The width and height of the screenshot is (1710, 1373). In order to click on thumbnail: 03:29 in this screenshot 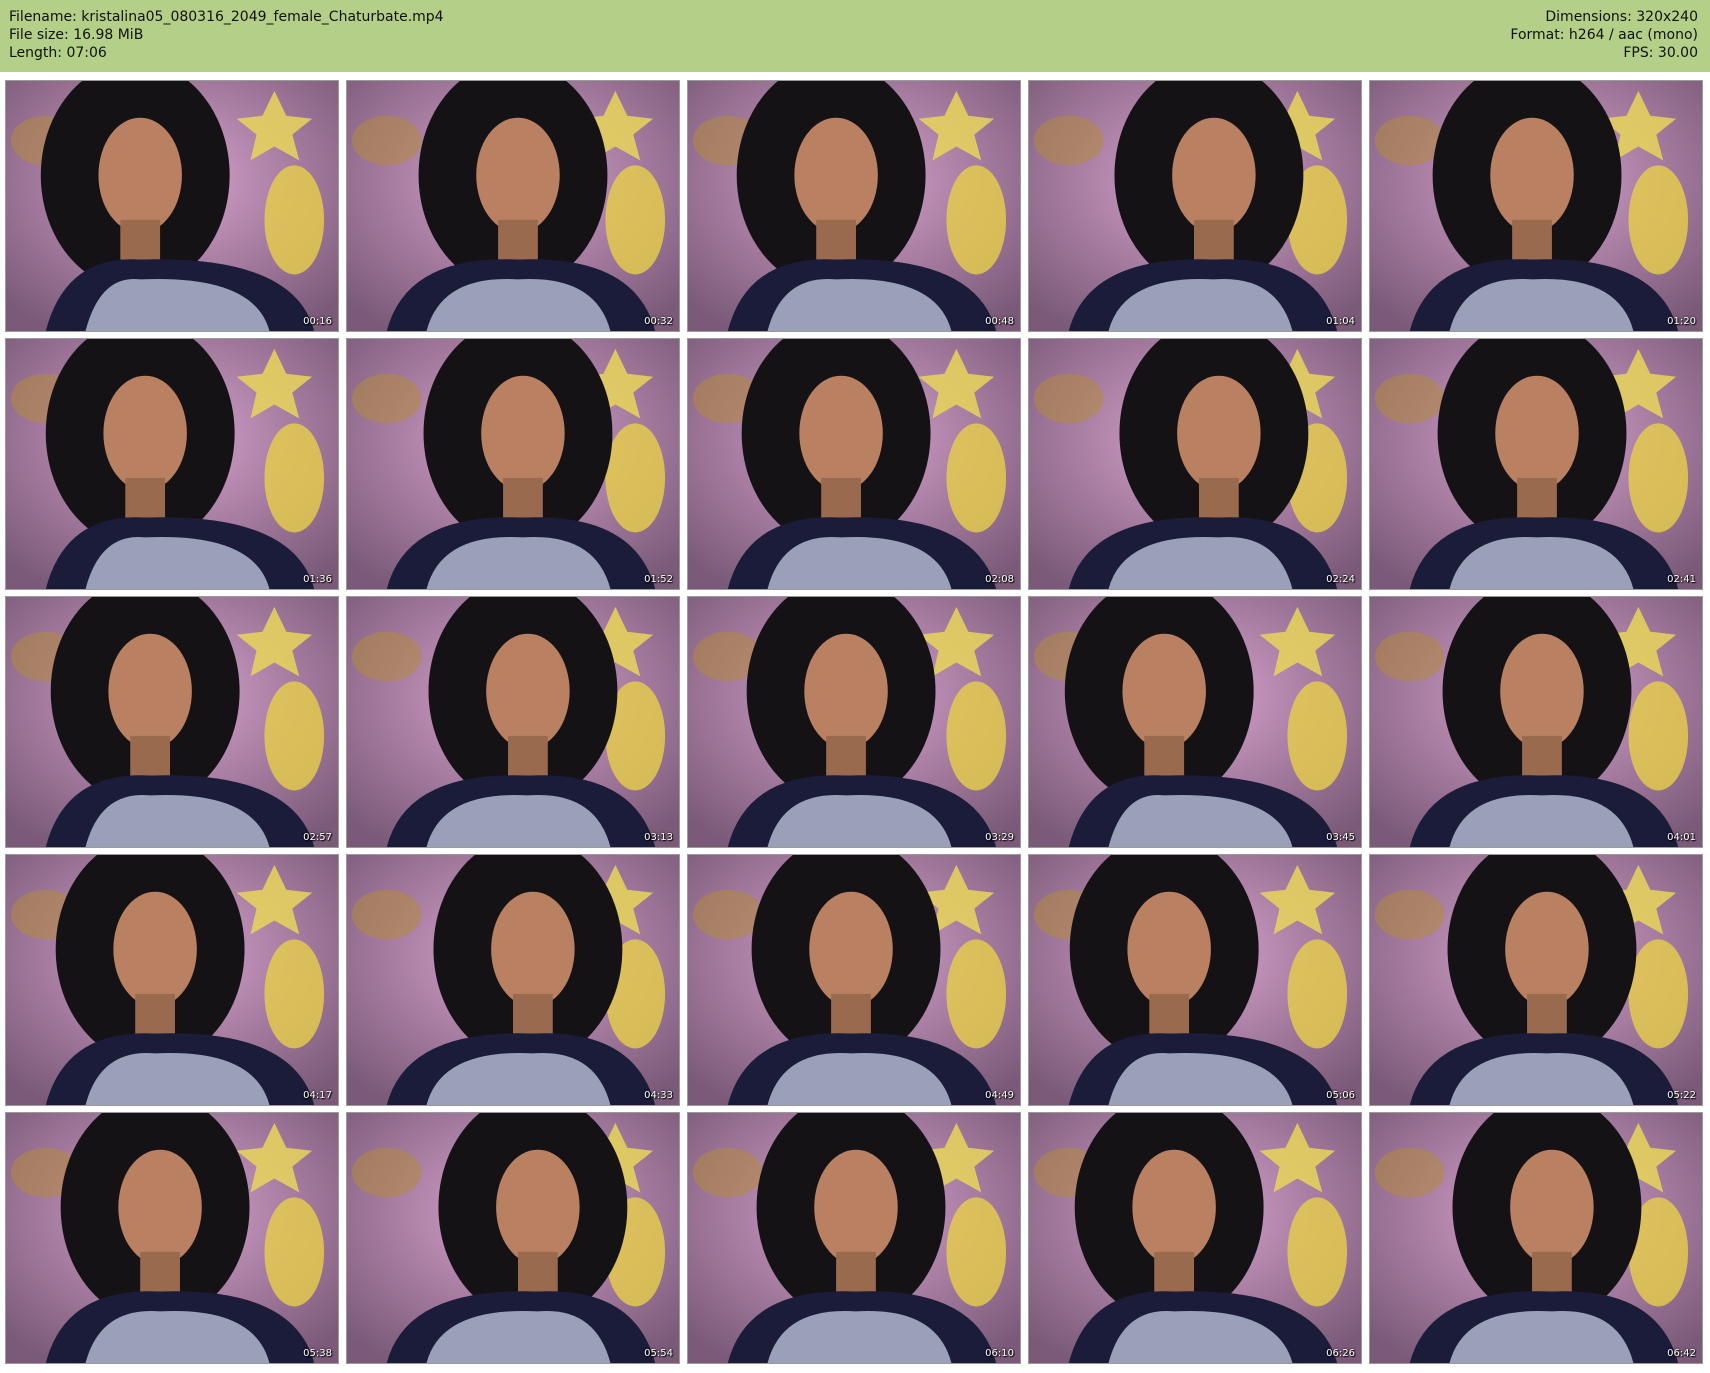, I will do `click(854, 722)`.